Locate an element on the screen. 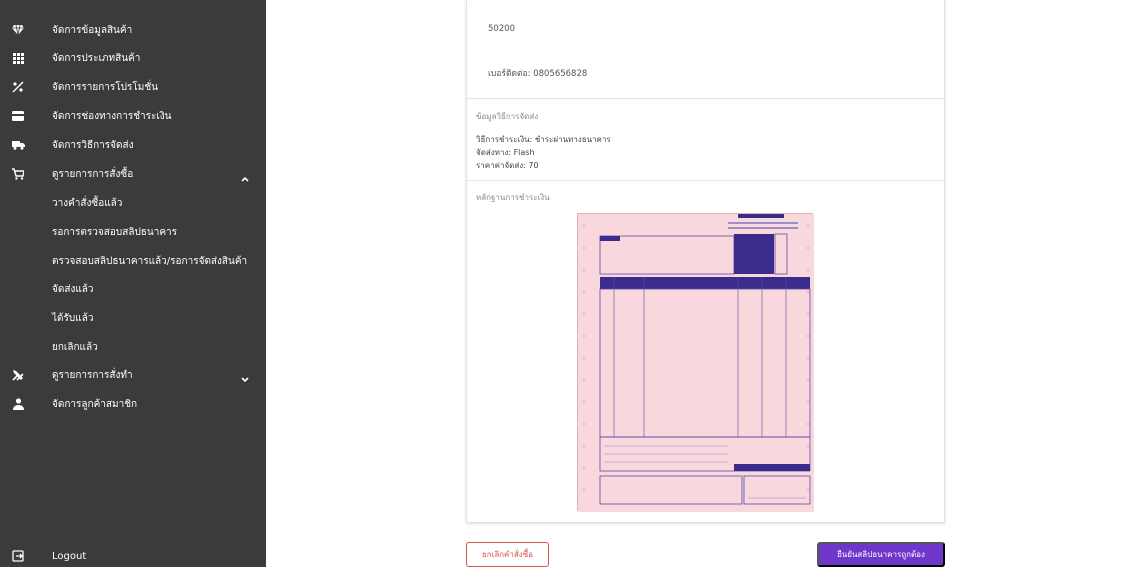  logout-button: Logout is located at coordinates (133, 556).